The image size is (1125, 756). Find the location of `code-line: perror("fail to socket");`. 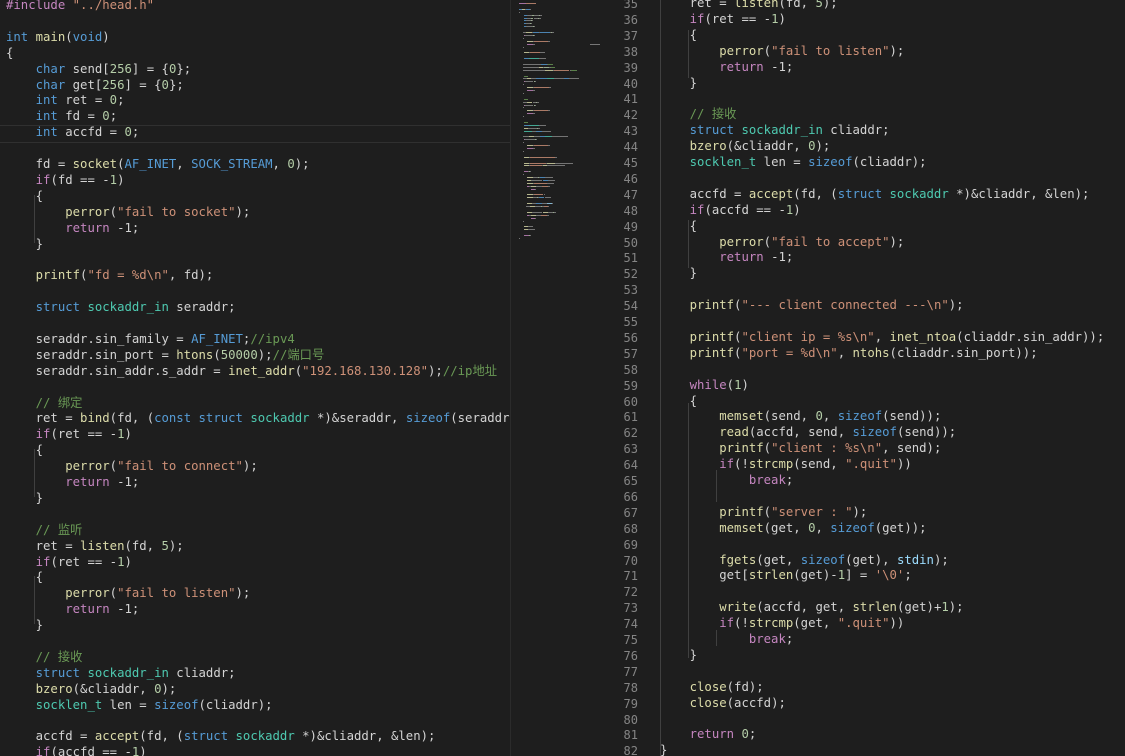

code-line: perror("fail to socket"); is located at coordinates (128, 213).